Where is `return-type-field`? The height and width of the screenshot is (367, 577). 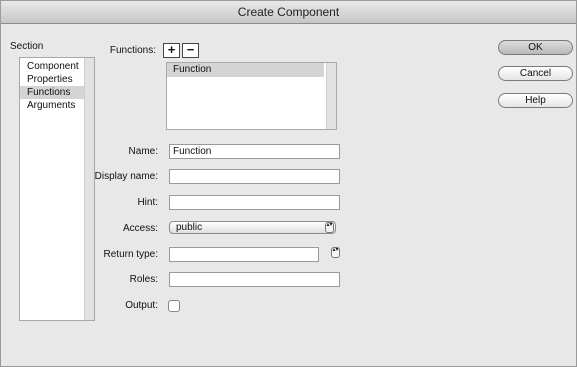
return-type-field is located at coordinates (244, 254).